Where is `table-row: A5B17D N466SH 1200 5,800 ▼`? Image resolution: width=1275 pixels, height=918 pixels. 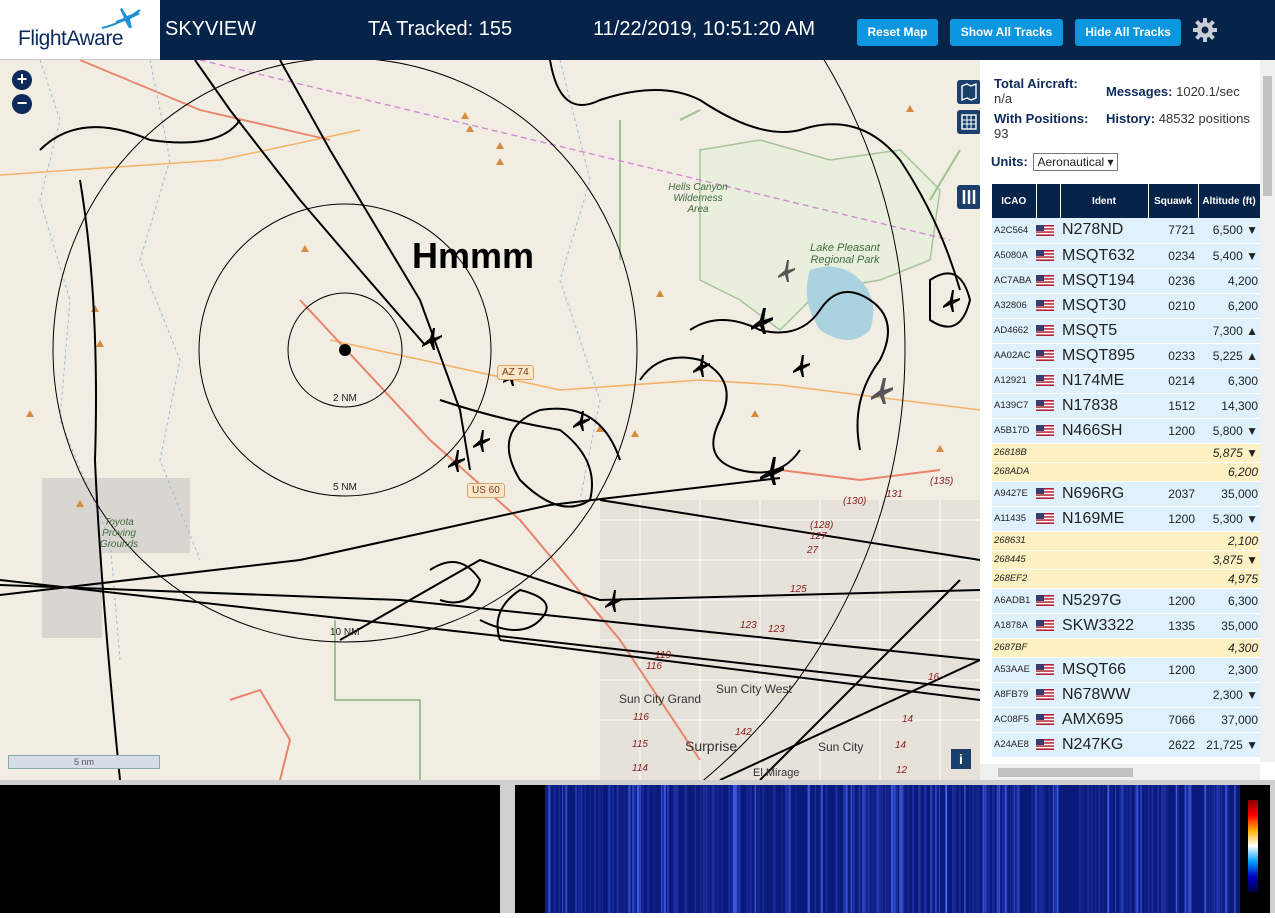 table-row: A5B17D N466SH 1200 5,800 ▼ is located at coordinates (1126, 431).